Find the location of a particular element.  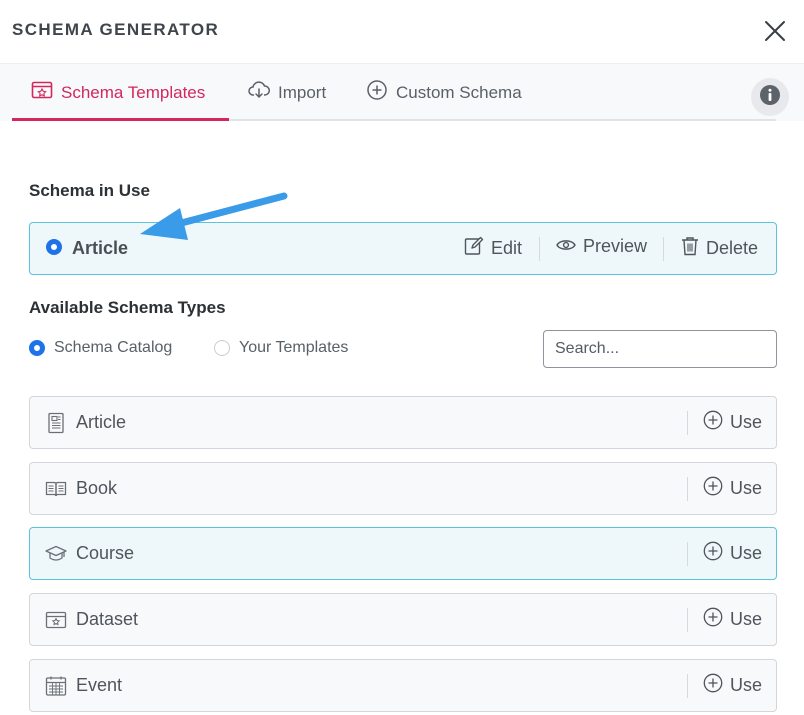

tab-import: Import is located at coordinates (287, 92).